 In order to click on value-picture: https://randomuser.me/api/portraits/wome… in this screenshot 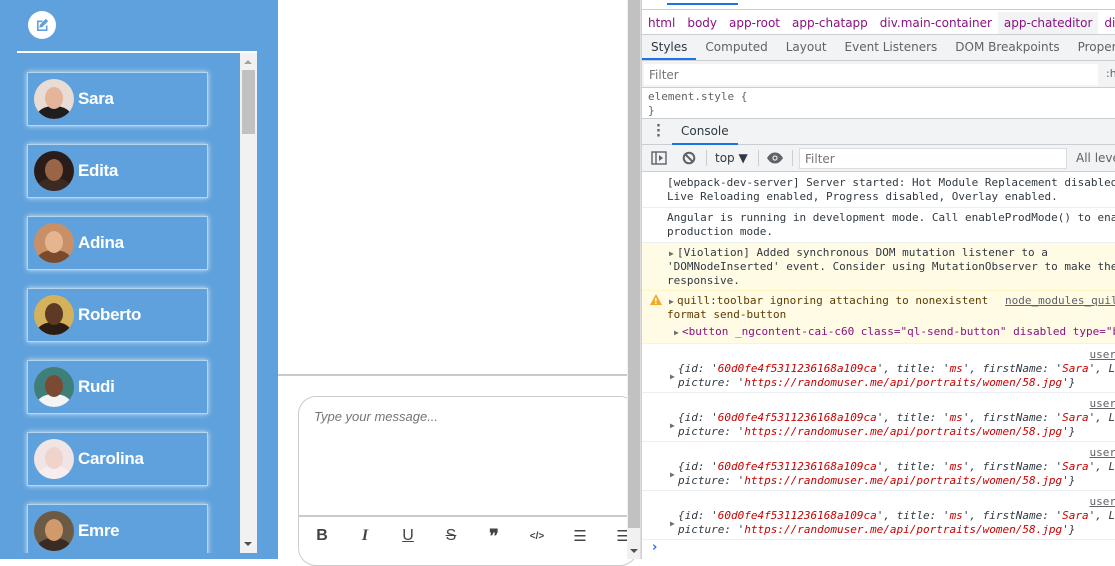, I will do `click(903, 480)`.